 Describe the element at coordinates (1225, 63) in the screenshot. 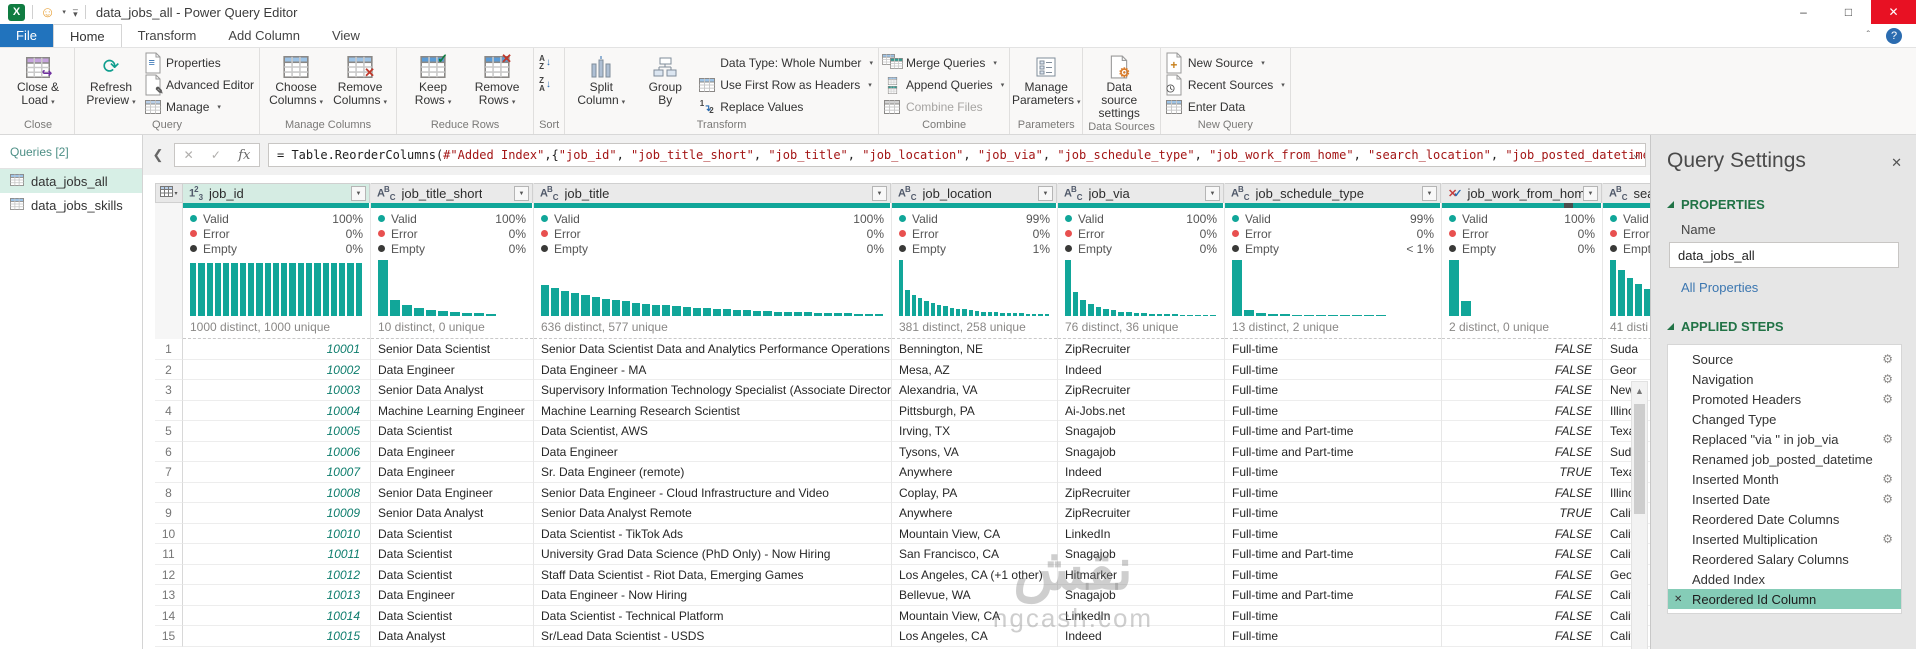

I see `new-source-button: + New Source ▾` at that location.